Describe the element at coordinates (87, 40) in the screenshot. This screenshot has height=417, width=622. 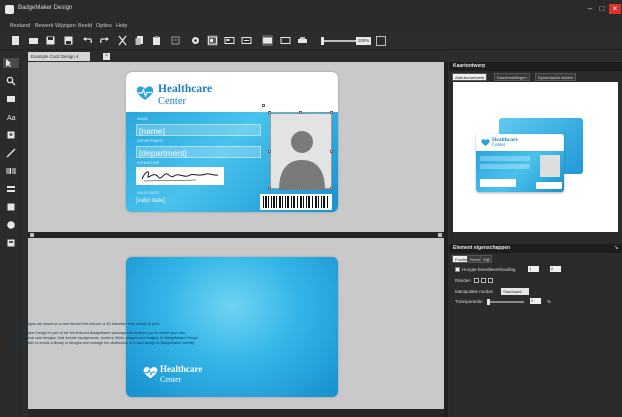
I see `undo-icon` at that location.